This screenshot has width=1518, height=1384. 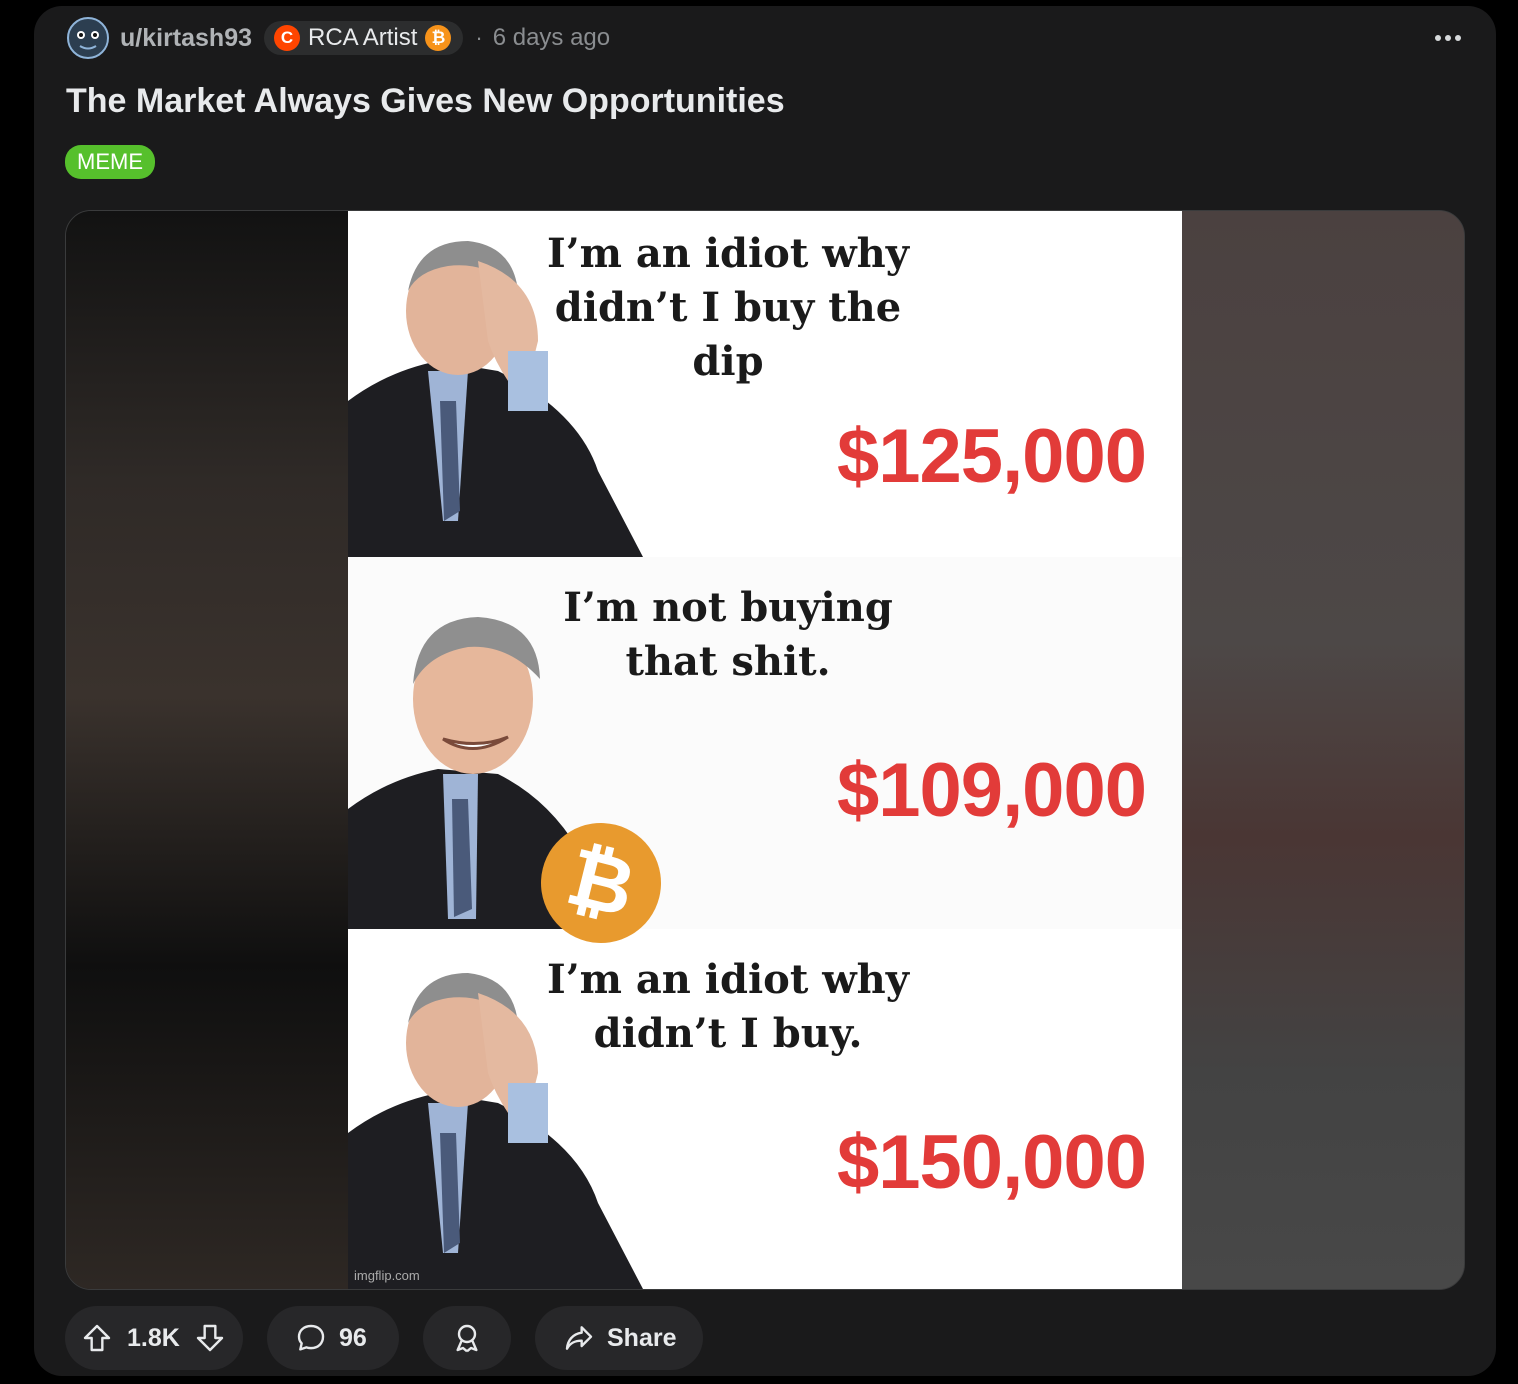 I want to click on post-actions-bar: 1.8K 96 Share, so click(x=384, y=1338).